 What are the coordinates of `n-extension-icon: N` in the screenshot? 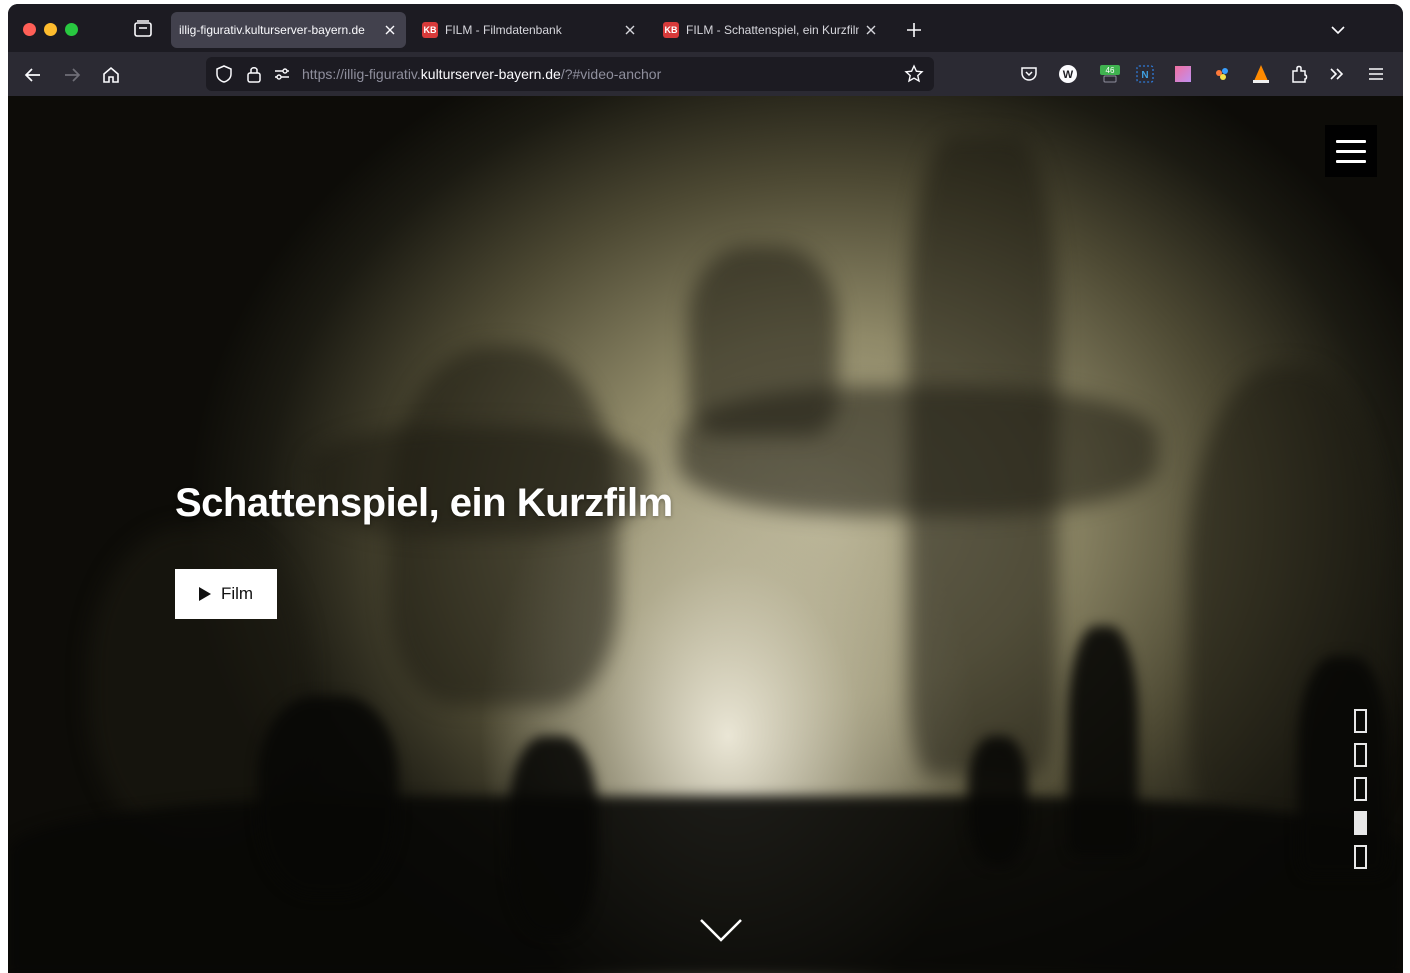 It's located at (1145, 74).